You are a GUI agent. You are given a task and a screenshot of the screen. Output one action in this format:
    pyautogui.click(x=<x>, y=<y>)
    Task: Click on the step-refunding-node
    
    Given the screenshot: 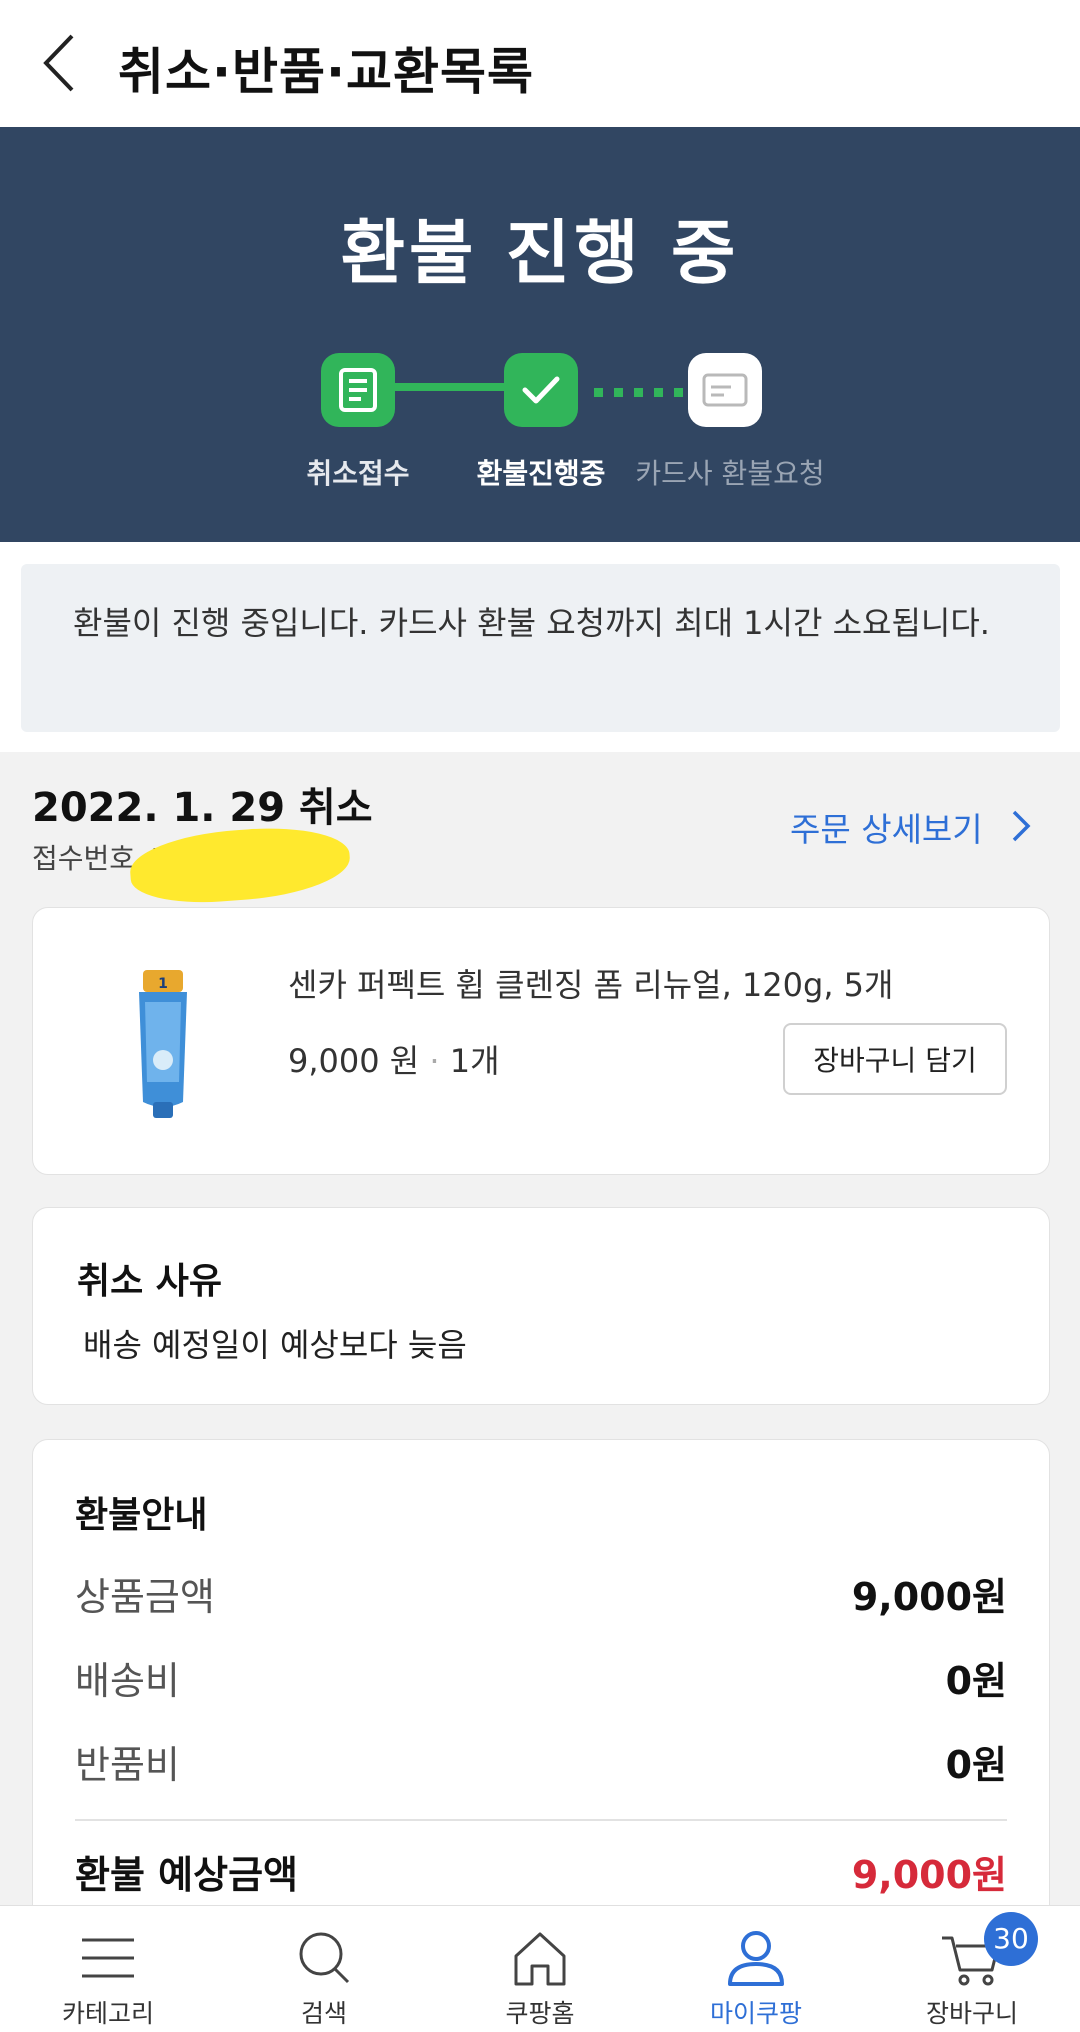 What is the action you would take?
    pyautogui.click(x=541, y=390)
    